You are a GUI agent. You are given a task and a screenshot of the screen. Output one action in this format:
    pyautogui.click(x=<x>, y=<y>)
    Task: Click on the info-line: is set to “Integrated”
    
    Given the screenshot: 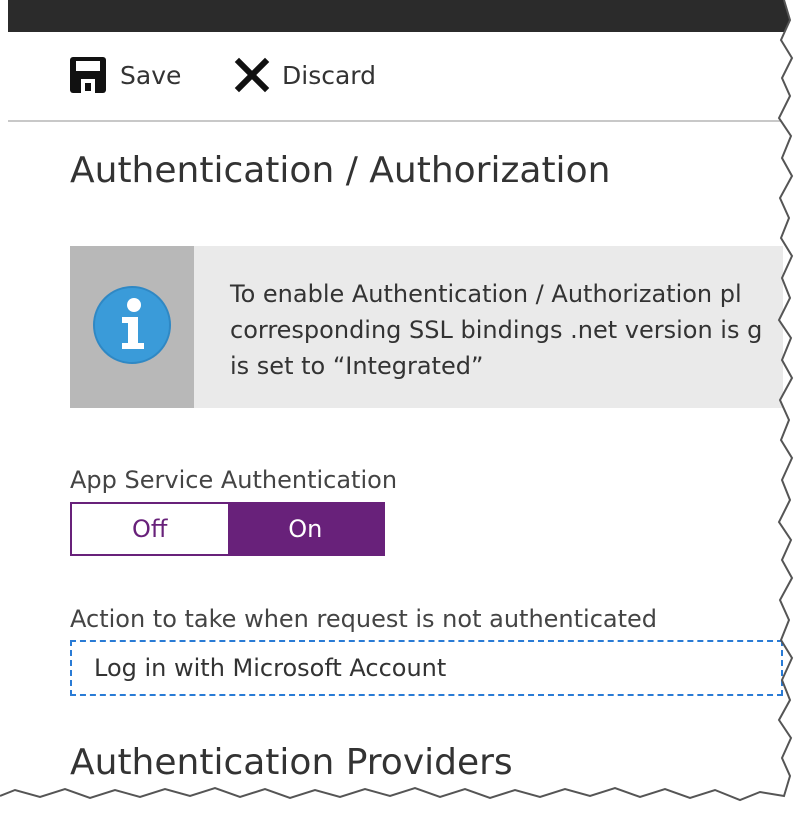 What is the action you would take?
    pyautogui.click(x=357, y=366)
    